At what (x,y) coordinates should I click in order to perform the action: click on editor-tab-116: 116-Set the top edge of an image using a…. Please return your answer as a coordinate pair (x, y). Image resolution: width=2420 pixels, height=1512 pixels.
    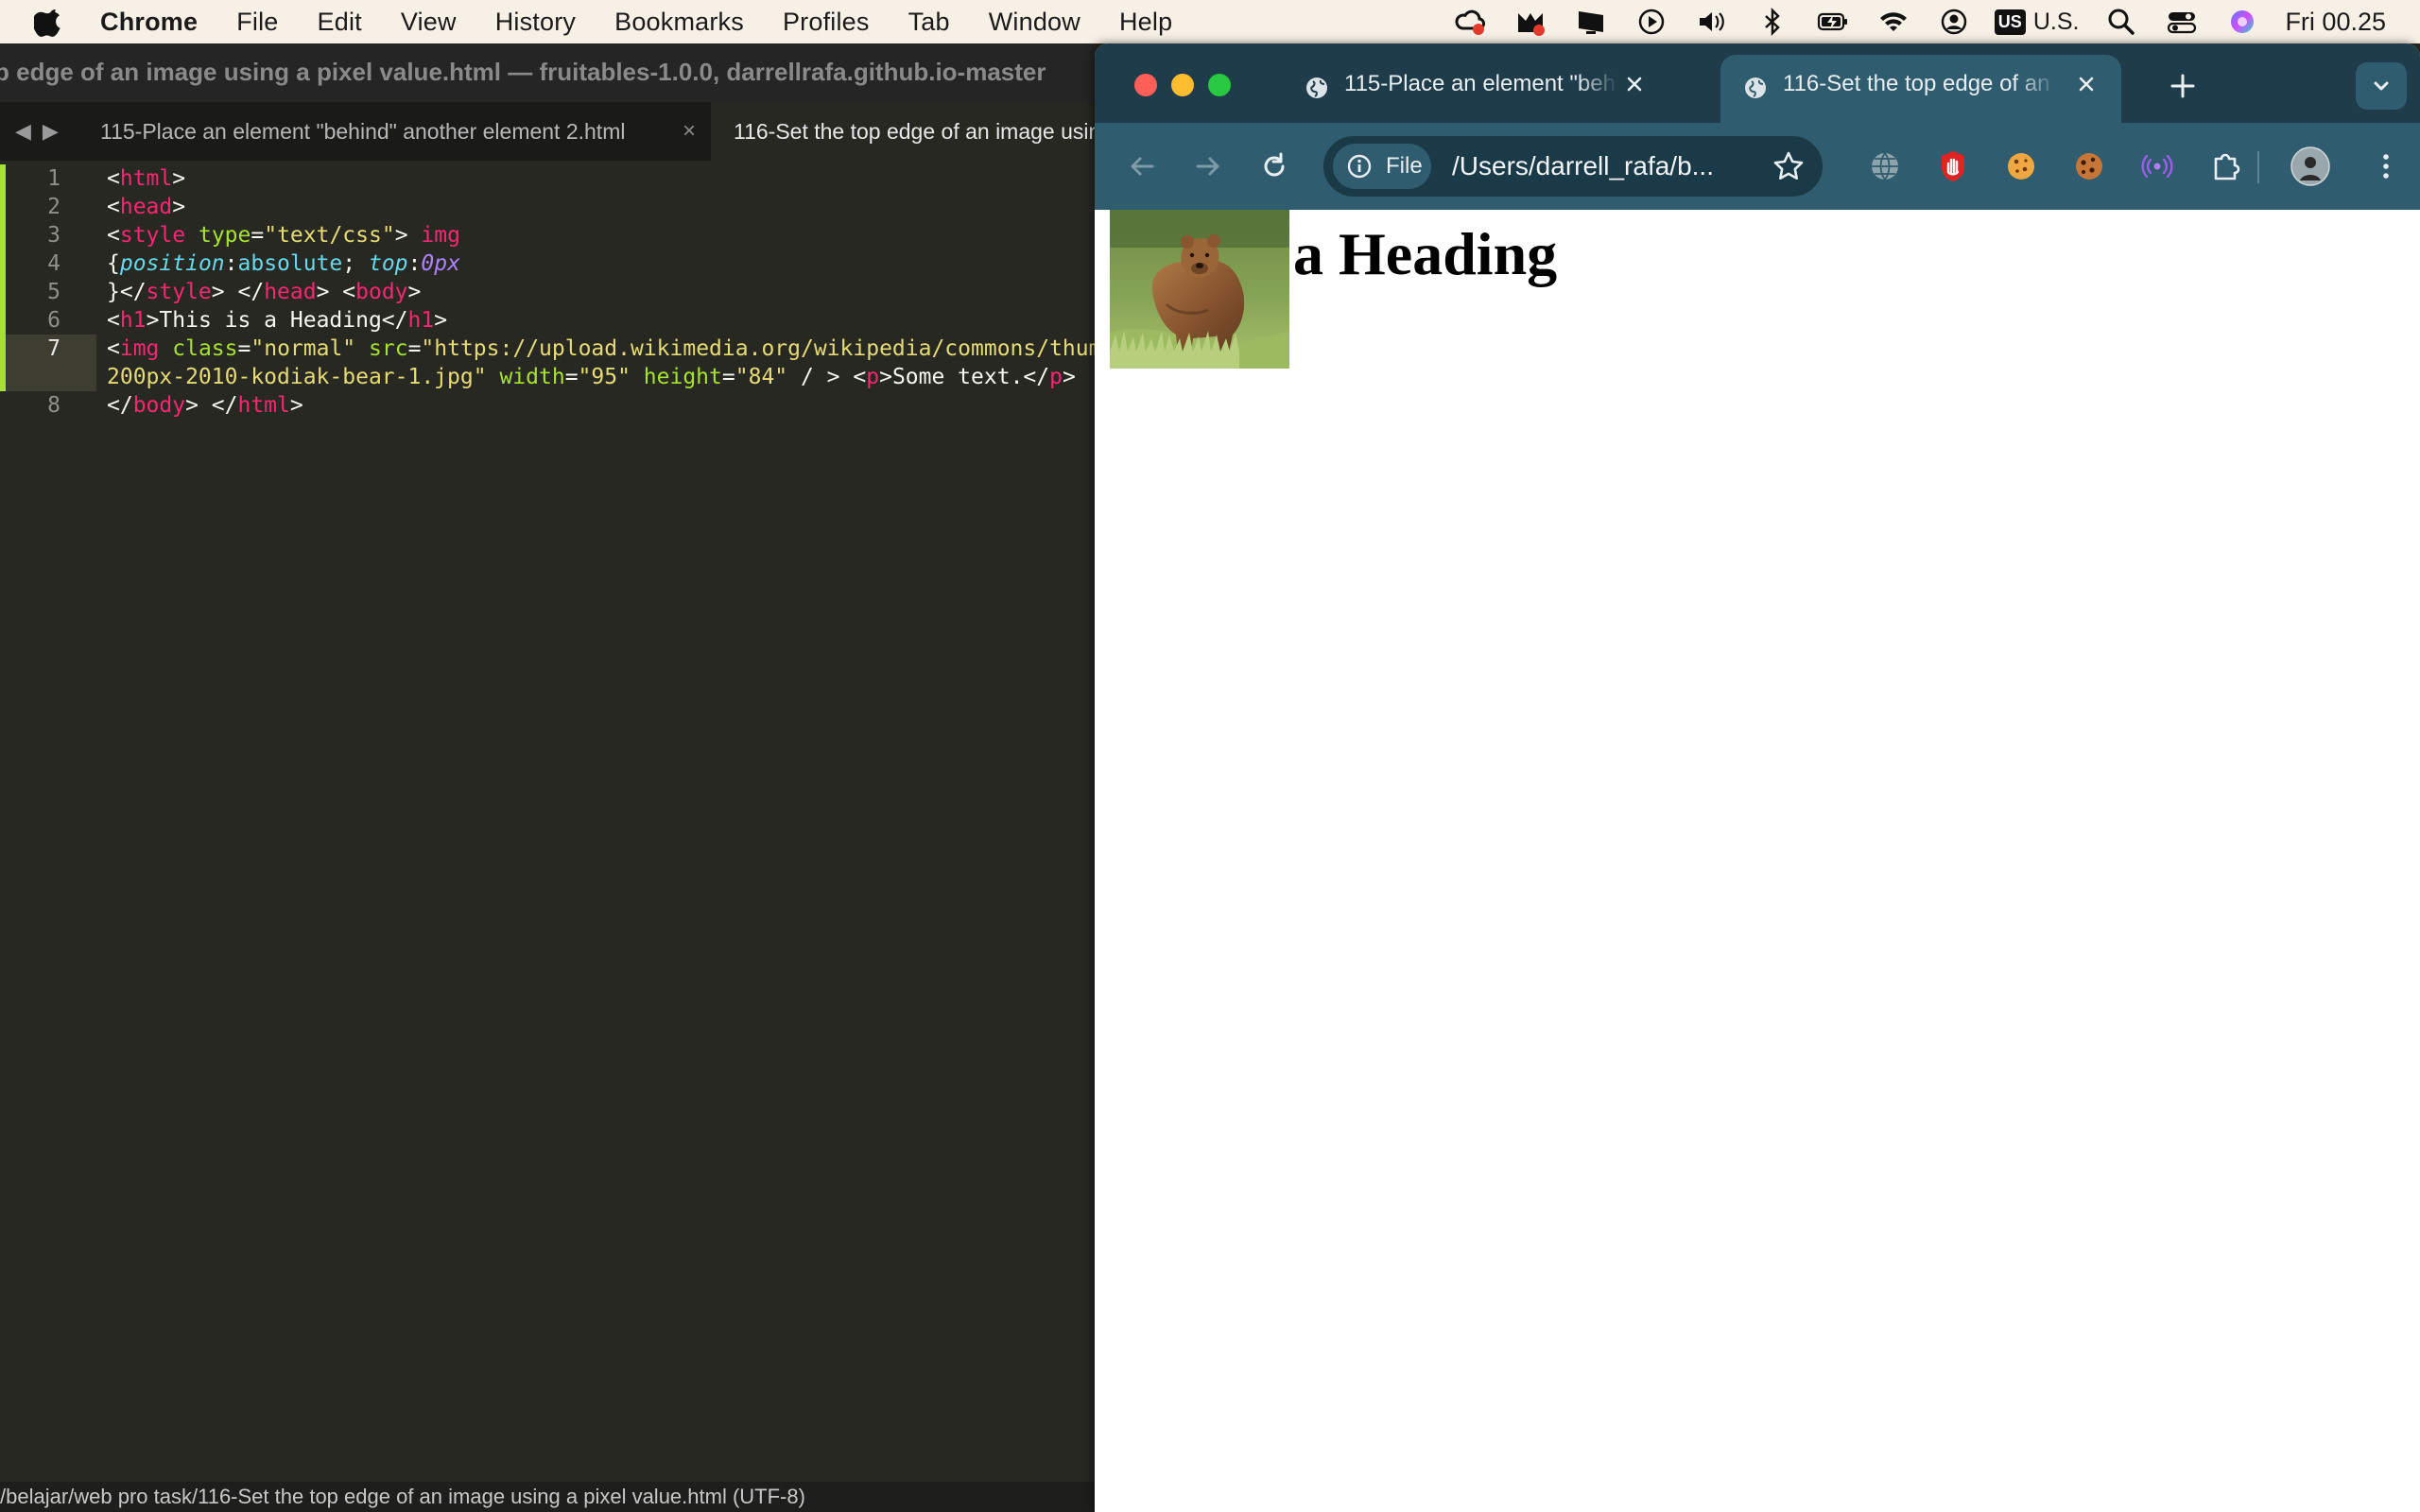
    Looking at the image, I should click on (903, 131).